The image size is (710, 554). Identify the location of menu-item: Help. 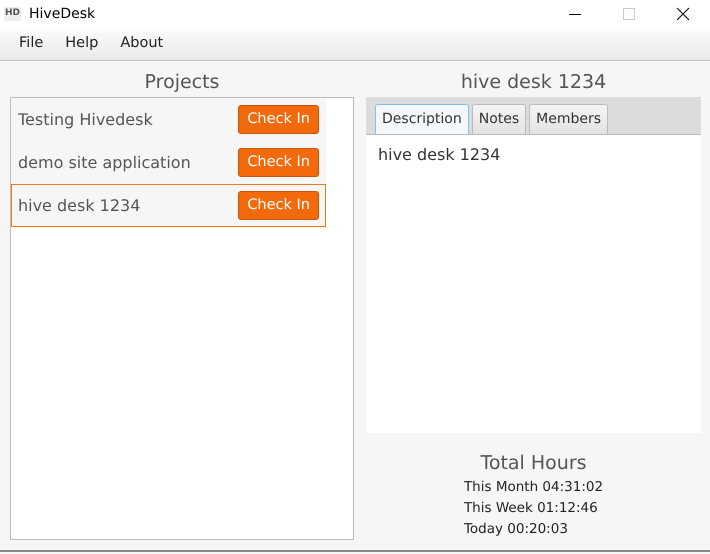
(82, 44).